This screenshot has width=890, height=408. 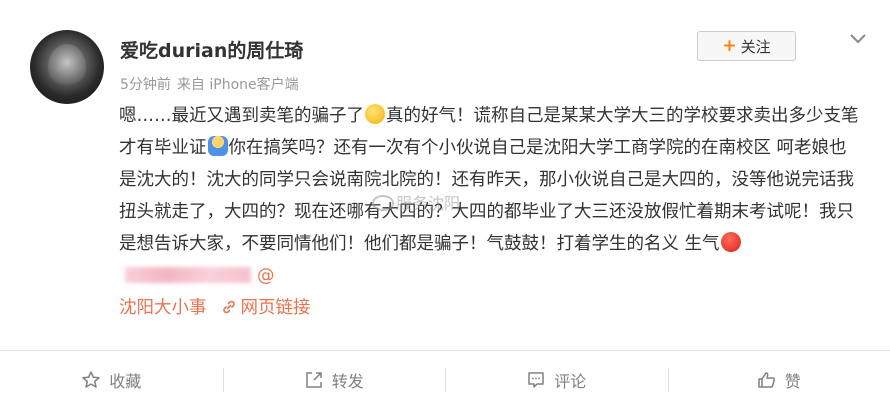 I want to click on web-link: 网页链接, so click(x=276, y=308).